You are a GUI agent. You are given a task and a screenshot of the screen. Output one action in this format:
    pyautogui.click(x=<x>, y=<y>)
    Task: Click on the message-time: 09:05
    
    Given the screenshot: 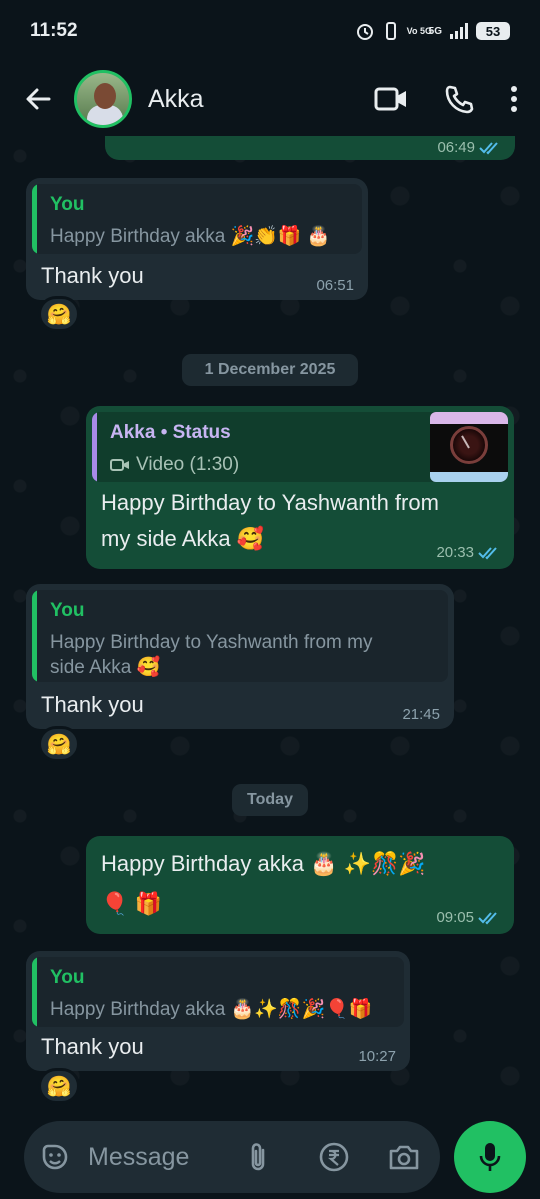 What is the action you would take?
    pyautogui.click(x=468, y=917)
    